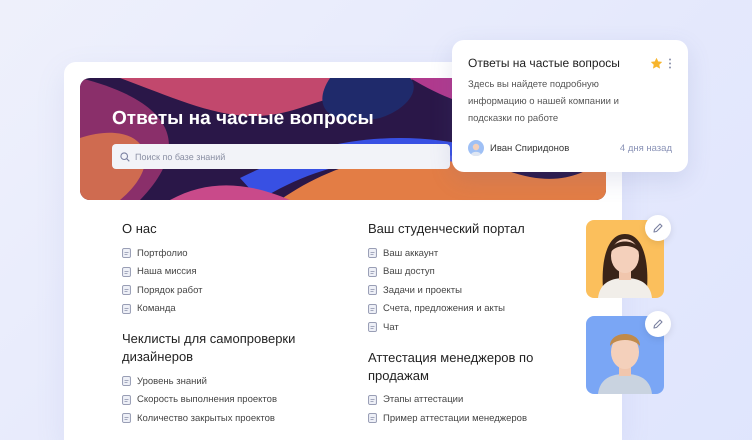 The width and height of the screenshot is (752, 440). Describe the element at coordinates (530, 148) in the screenshot. I see `author-name: Иван Спиридонов` at that location.